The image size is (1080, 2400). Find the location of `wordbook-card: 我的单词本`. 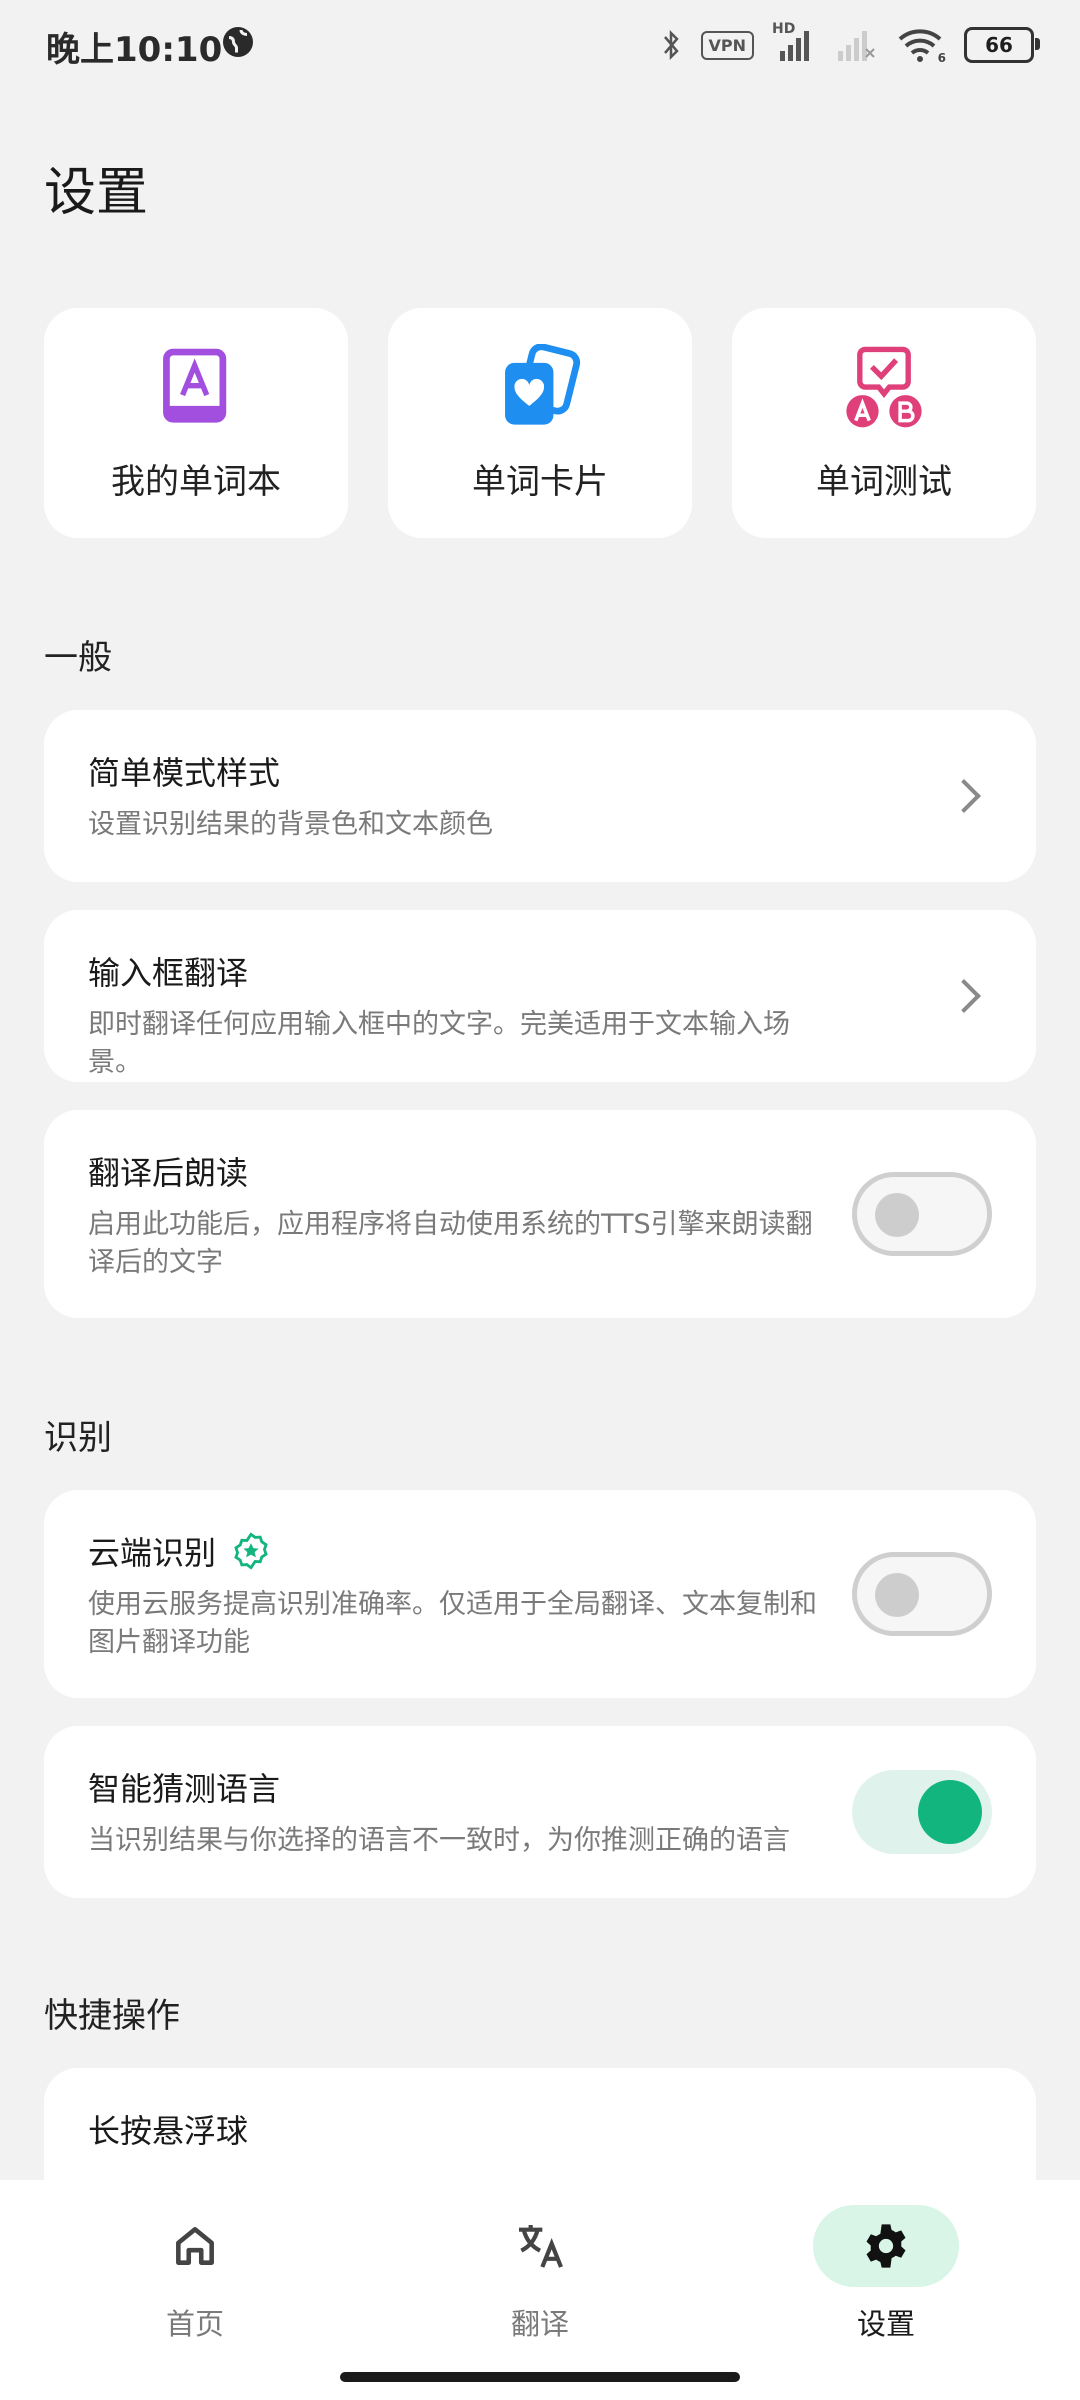

wordbook-card: 我的单词本 is located at coordinates (196, 423).